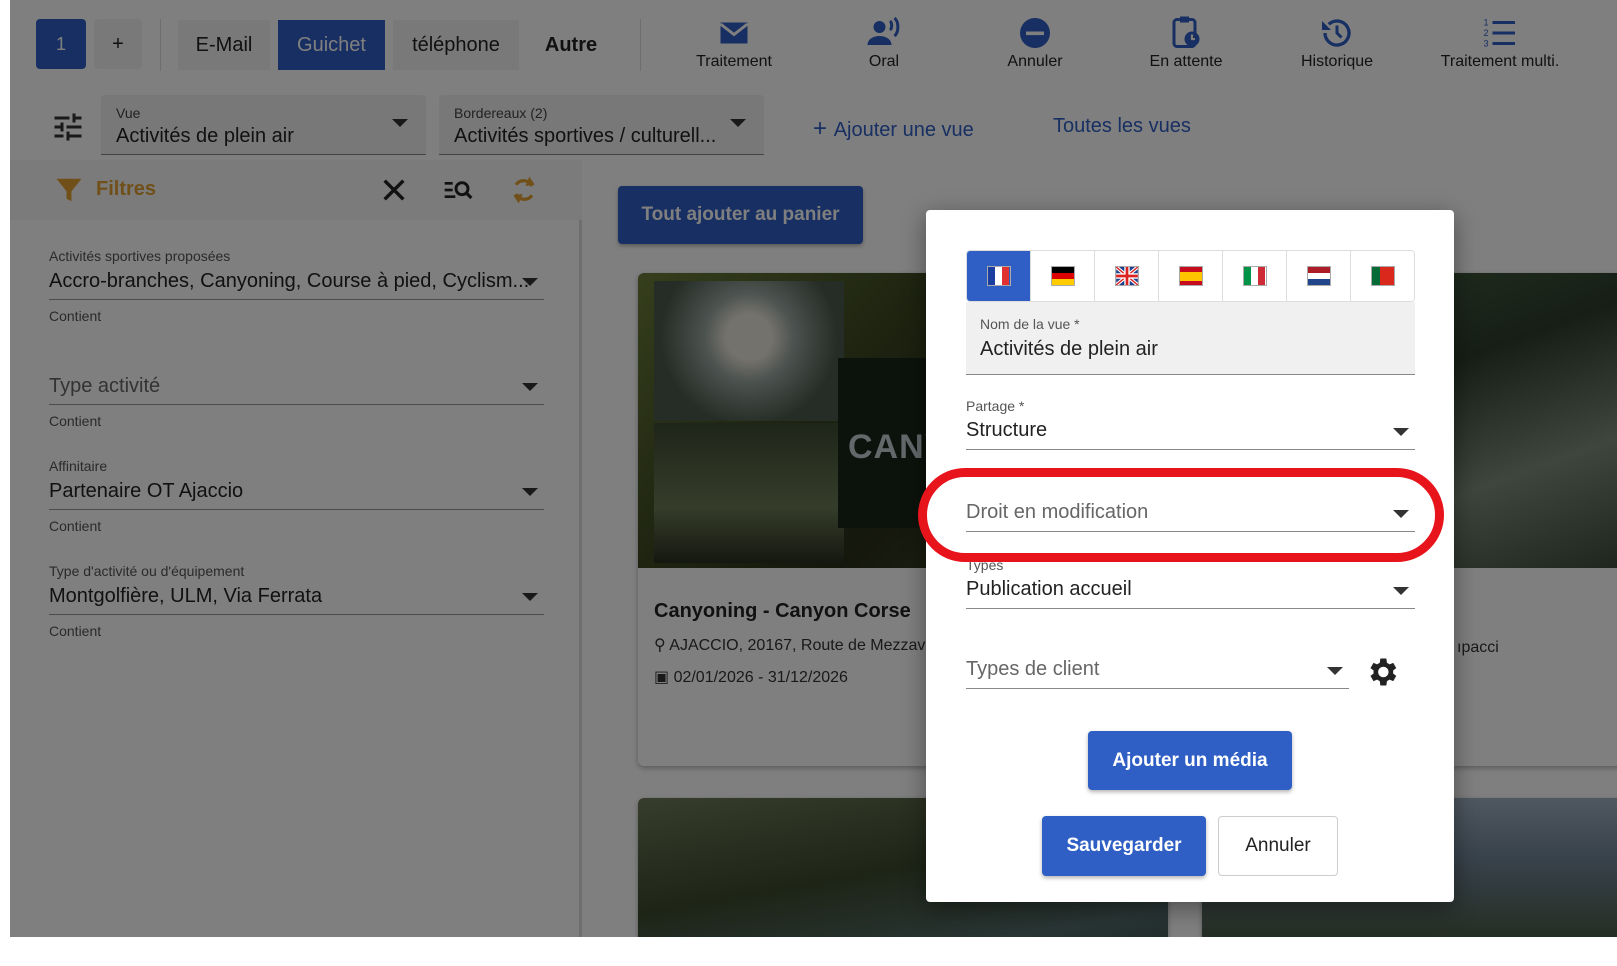 The height and width of the screenshot is (966, 1617). What do you see at coordinates (1181, 515) in the screenshot?
I see `highlight-annotation` at bounding box center [1181, 515].